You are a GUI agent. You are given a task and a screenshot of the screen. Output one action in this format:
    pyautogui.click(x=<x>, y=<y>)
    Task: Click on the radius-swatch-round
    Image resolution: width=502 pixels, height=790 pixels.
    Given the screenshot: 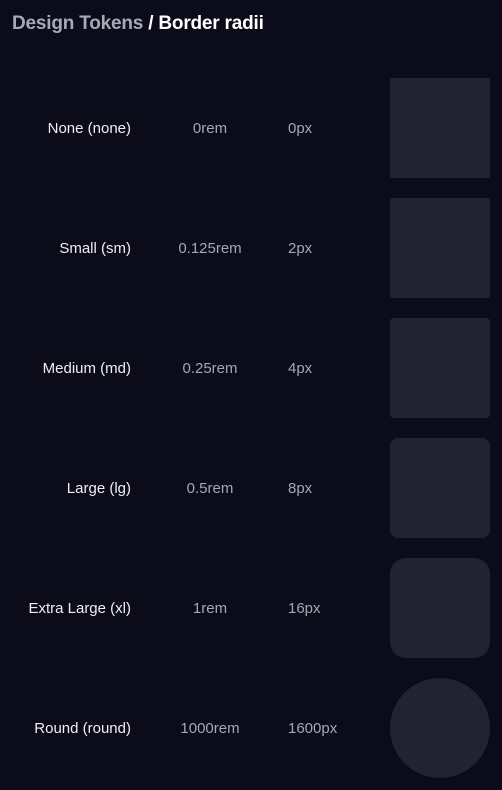 What is the action you would take?
    pyautogui.click(x=440, y=728)
    